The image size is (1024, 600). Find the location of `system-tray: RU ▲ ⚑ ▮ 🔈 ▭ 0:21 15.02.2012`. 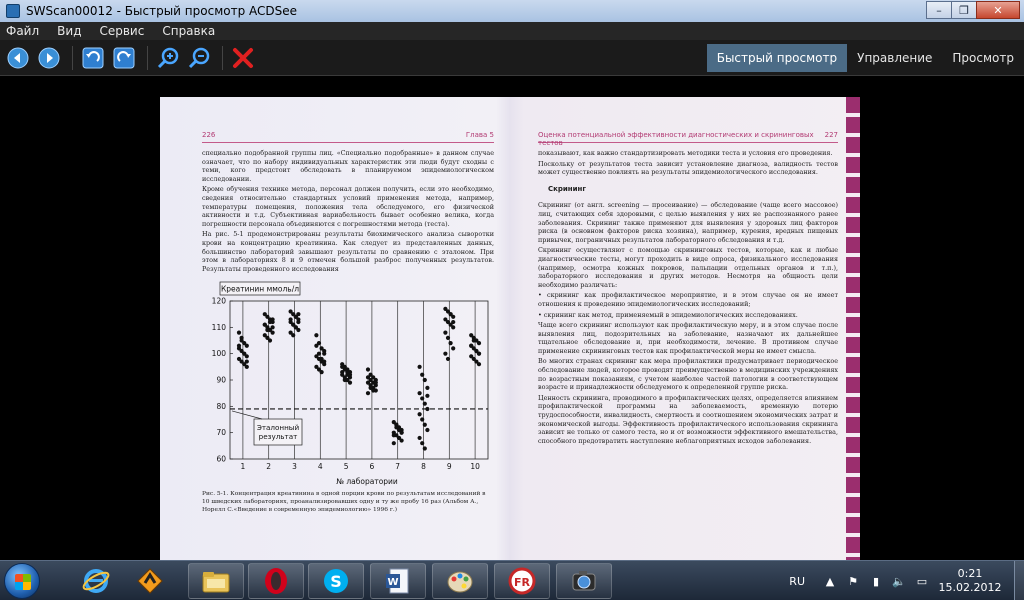

system-tray: RU ▲ ⚑ ▮ 🔈 ▭ 0:21 15.02.2012 is located at coordinates (906, 580).